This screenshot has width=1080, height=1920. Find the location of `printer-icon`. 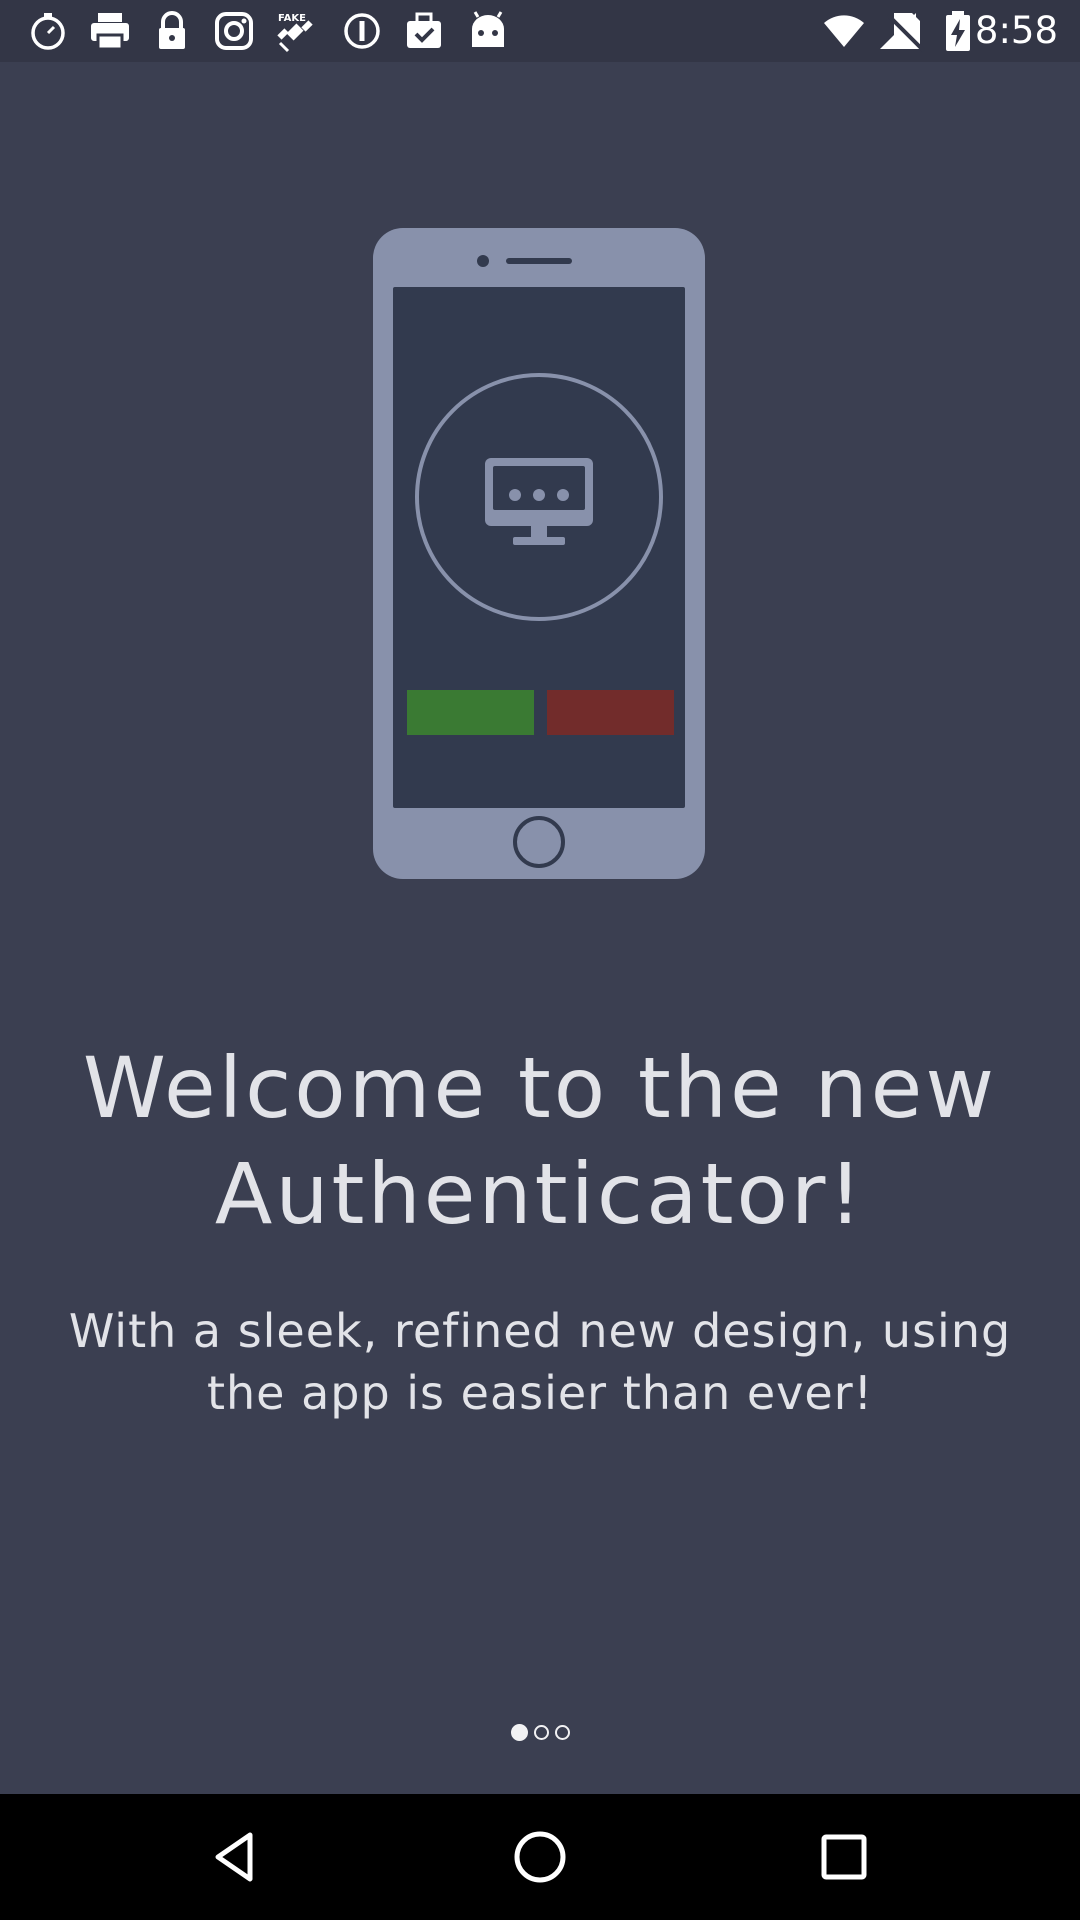

printer-icon is located at coordinates (110, 31).